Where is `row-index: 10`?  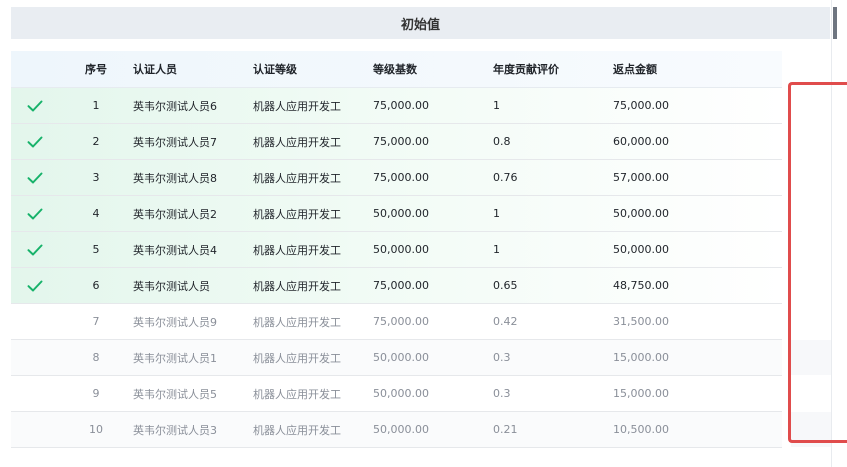
row-index: 10 is located at coordinates (96, 429).